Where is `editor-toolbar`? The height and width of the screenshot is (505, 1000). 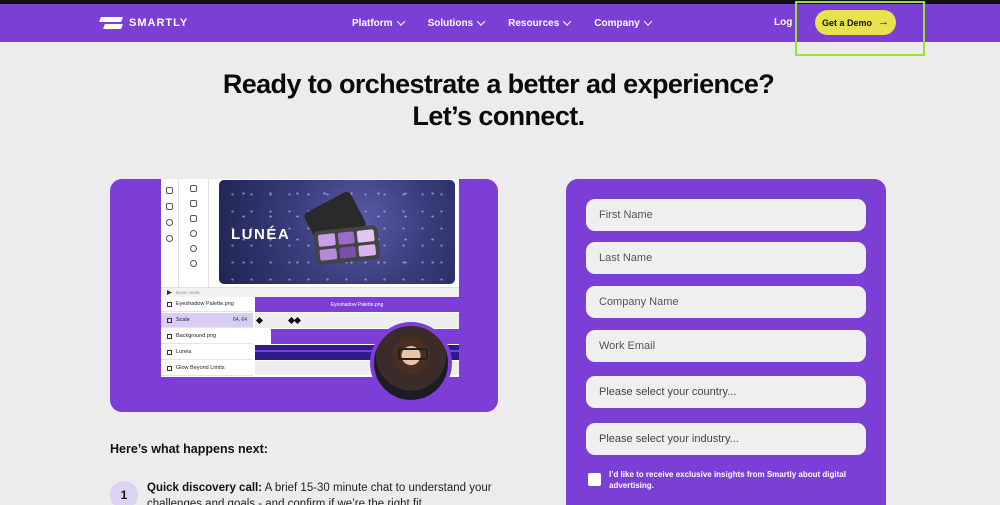
editor-toolbar is located at coordinates (170, 233).